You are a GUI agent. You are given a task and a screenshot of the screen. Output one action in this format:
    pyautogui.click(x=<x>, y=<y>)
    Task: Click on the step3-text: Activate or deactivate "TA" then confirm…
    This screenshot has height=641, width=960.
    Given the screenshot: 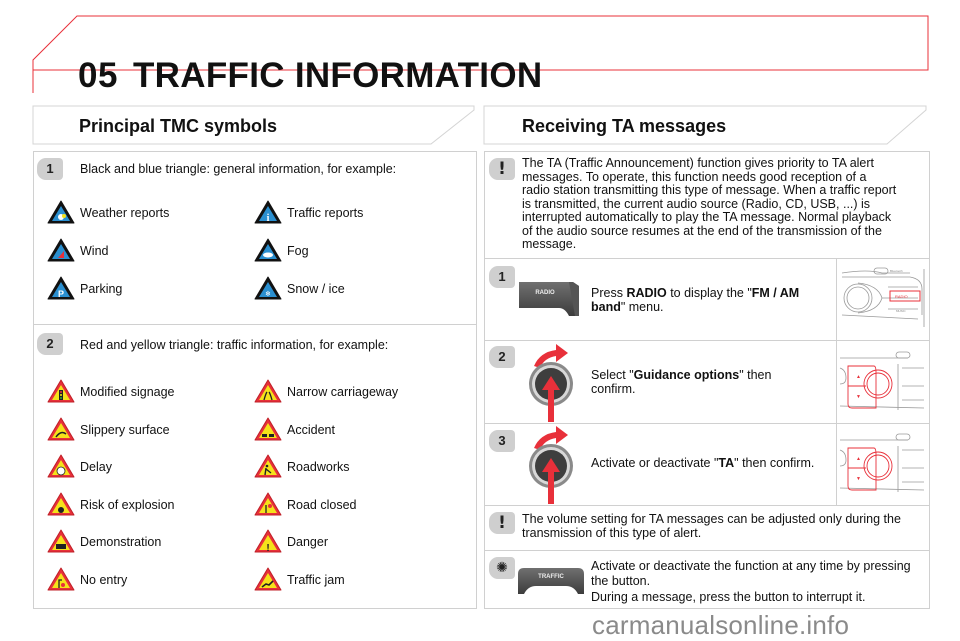 What is the action you would take?
    pyautogui.click(x=702, y=463)
    